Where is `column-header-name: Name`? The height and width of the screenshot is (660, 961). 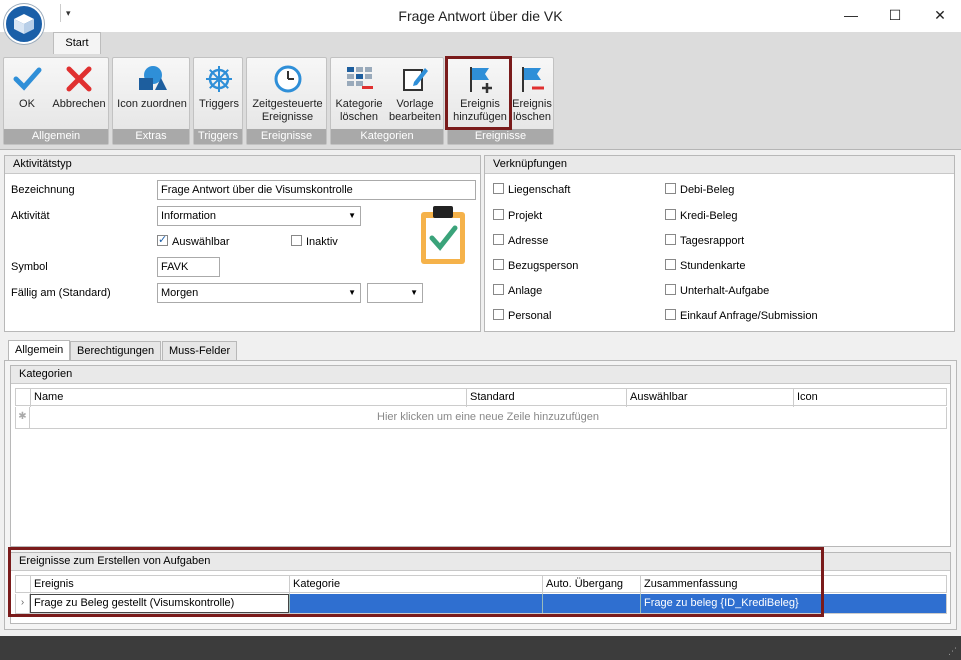
column-header-name: Name is located at coordinates (248, 398).